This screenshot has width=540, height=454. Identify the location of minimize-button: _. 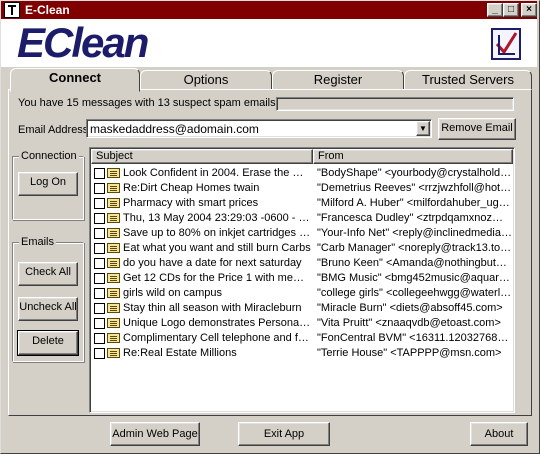
(495, 10).